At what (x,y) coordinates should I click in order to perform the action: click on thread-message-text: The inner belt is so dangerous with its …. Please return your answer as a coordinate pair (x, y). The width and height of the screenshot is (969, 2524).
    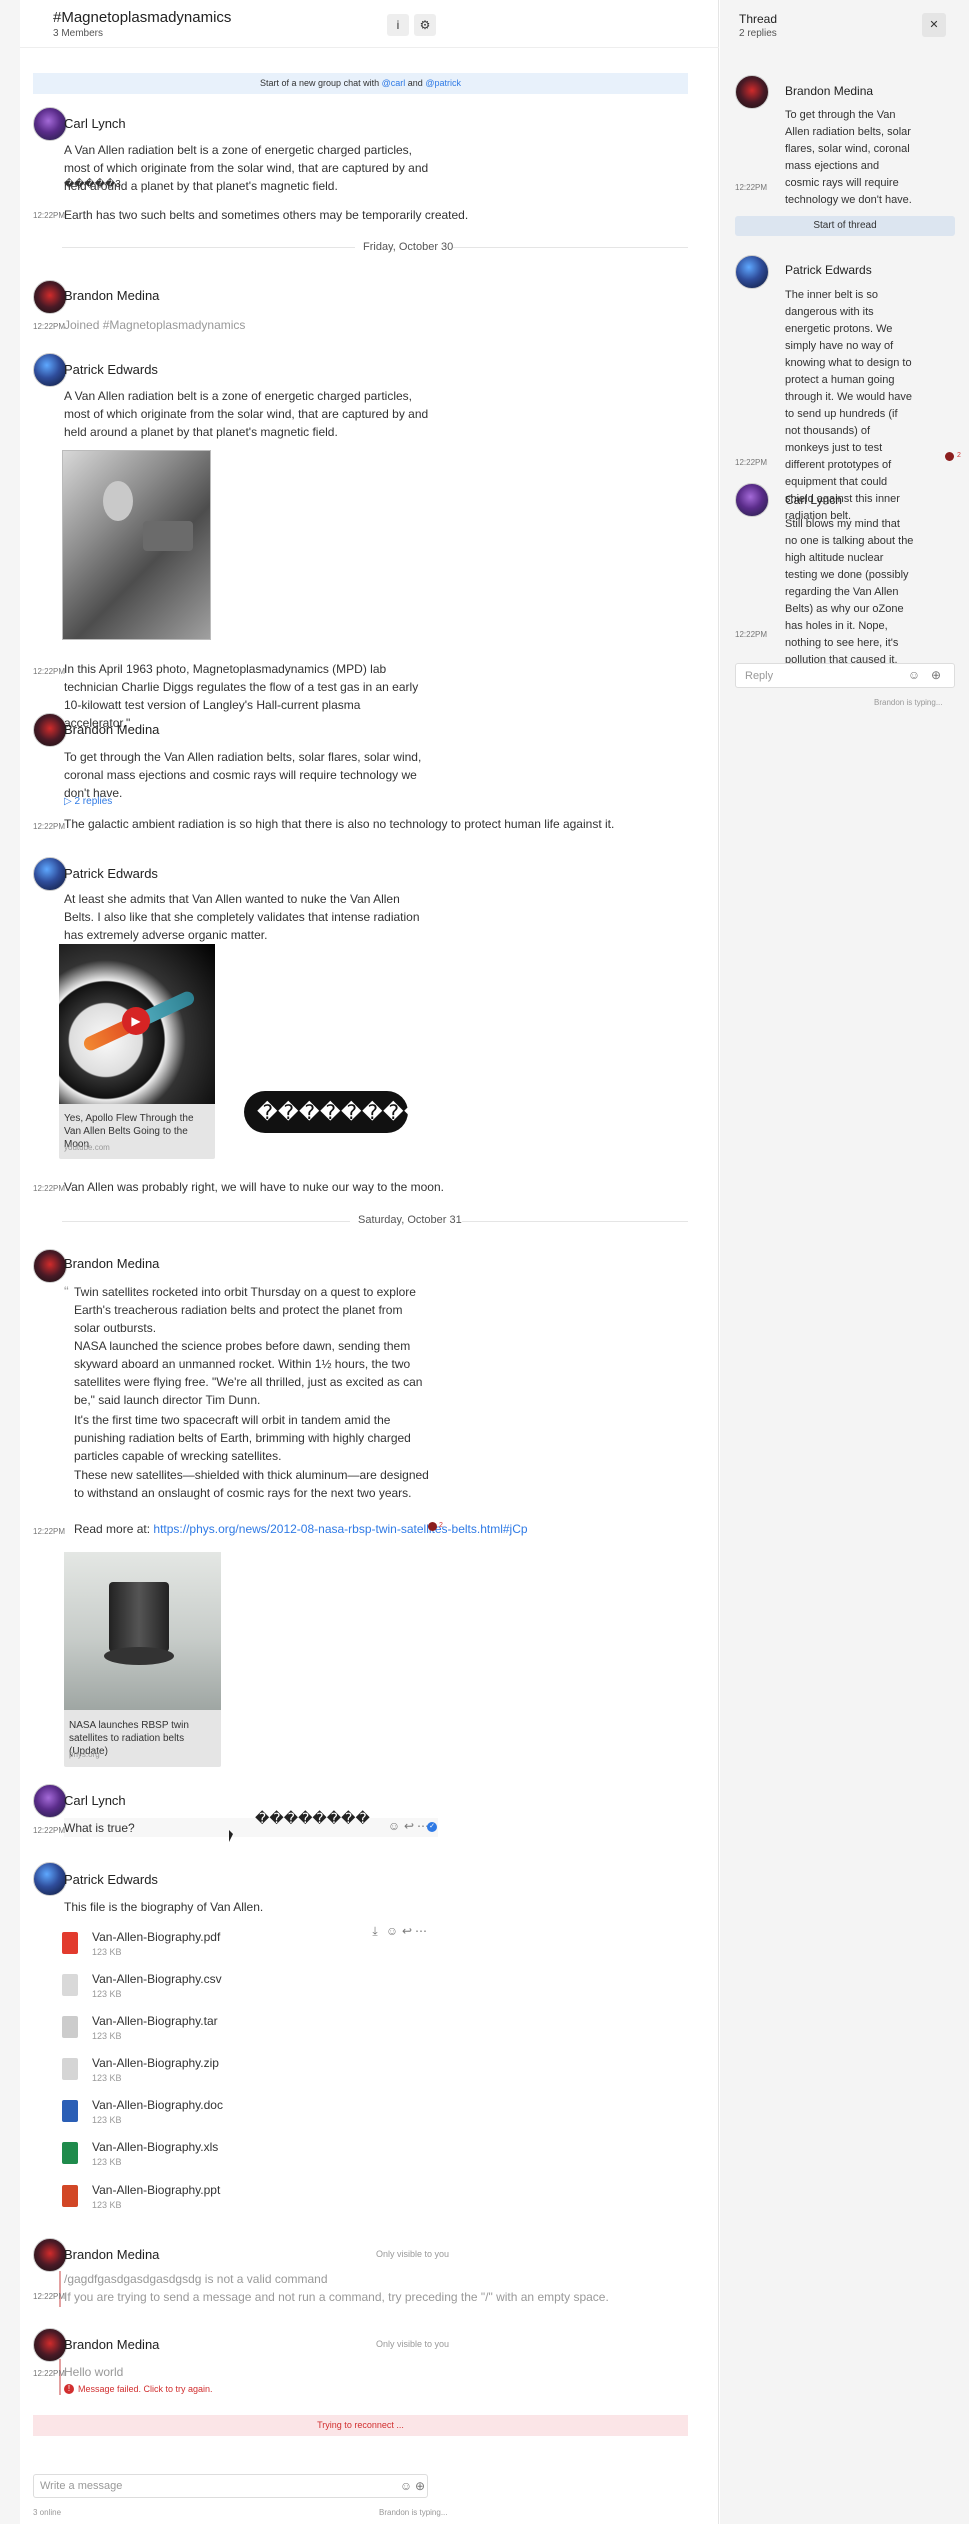
    Looking at the image, I should click on (848, 405).